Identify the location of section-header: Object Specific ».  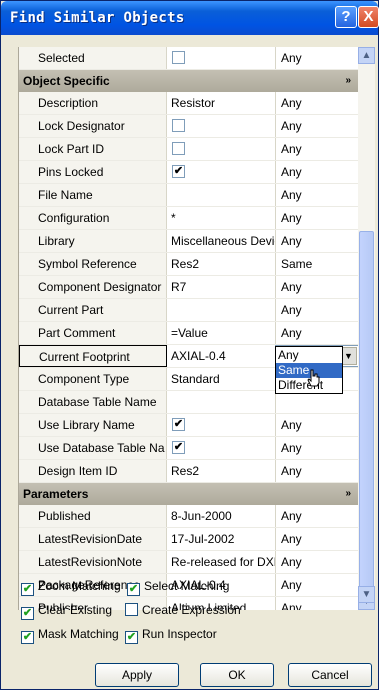
(188, 81).